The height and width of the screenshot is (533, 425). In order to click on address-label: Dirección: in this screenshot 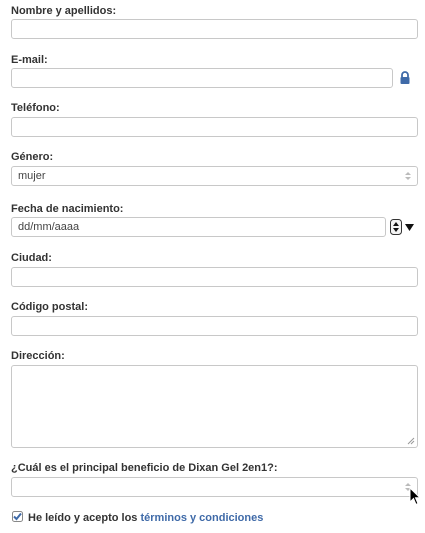, I will do `click(38, 356)`.